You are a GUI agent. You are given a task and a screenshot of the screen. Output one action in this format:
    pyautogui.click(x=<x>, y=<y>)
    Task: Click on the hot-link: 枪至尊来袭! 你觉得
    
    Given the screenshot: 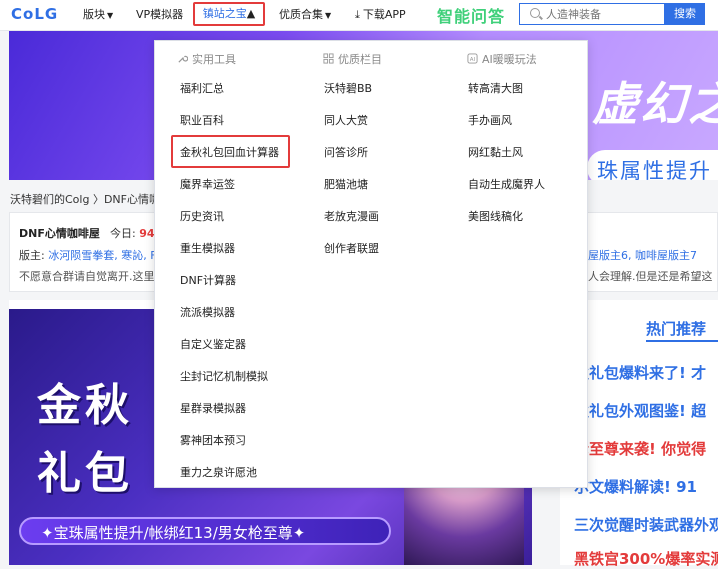 What is the action you would take?
    pyautogui.click(x=640, y=448)
    